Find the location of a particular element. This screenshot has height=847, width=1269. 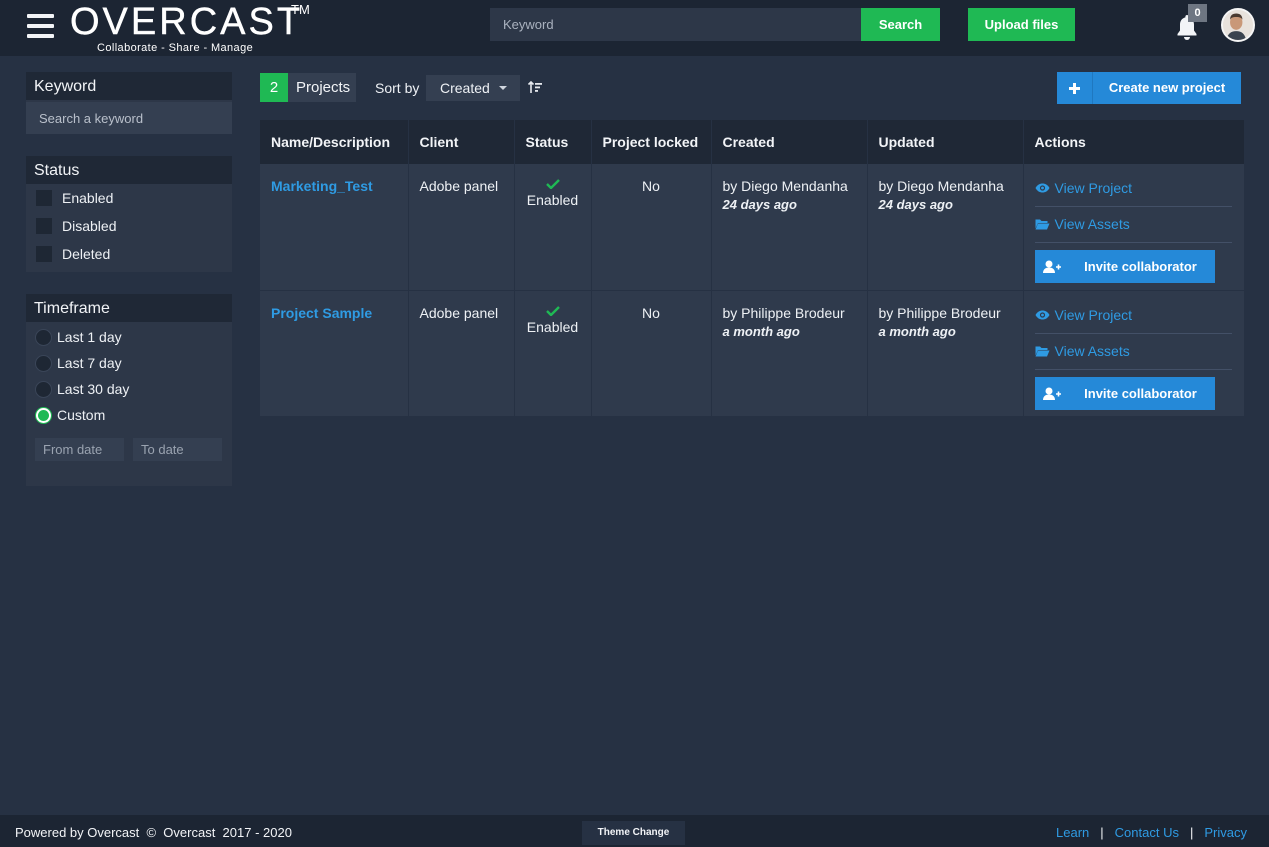

column-header-client: Client is located at coordinates (461, 142).